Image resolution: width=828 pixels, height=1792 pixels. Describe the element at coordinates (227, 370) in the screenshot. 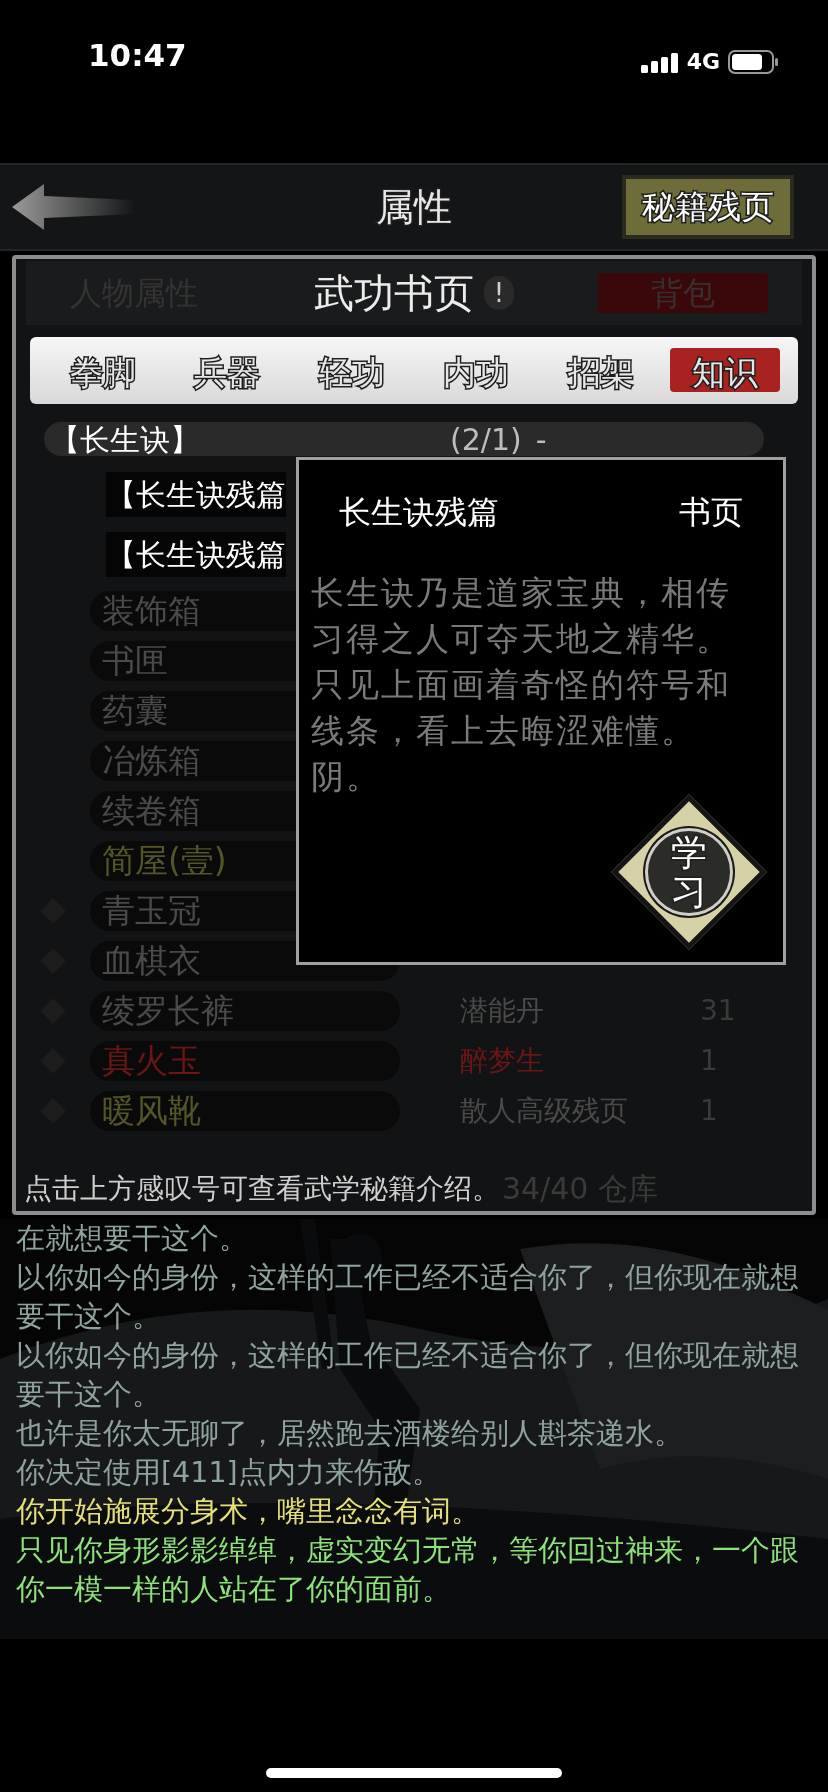

I see `category-tab: 兵器` at that location.